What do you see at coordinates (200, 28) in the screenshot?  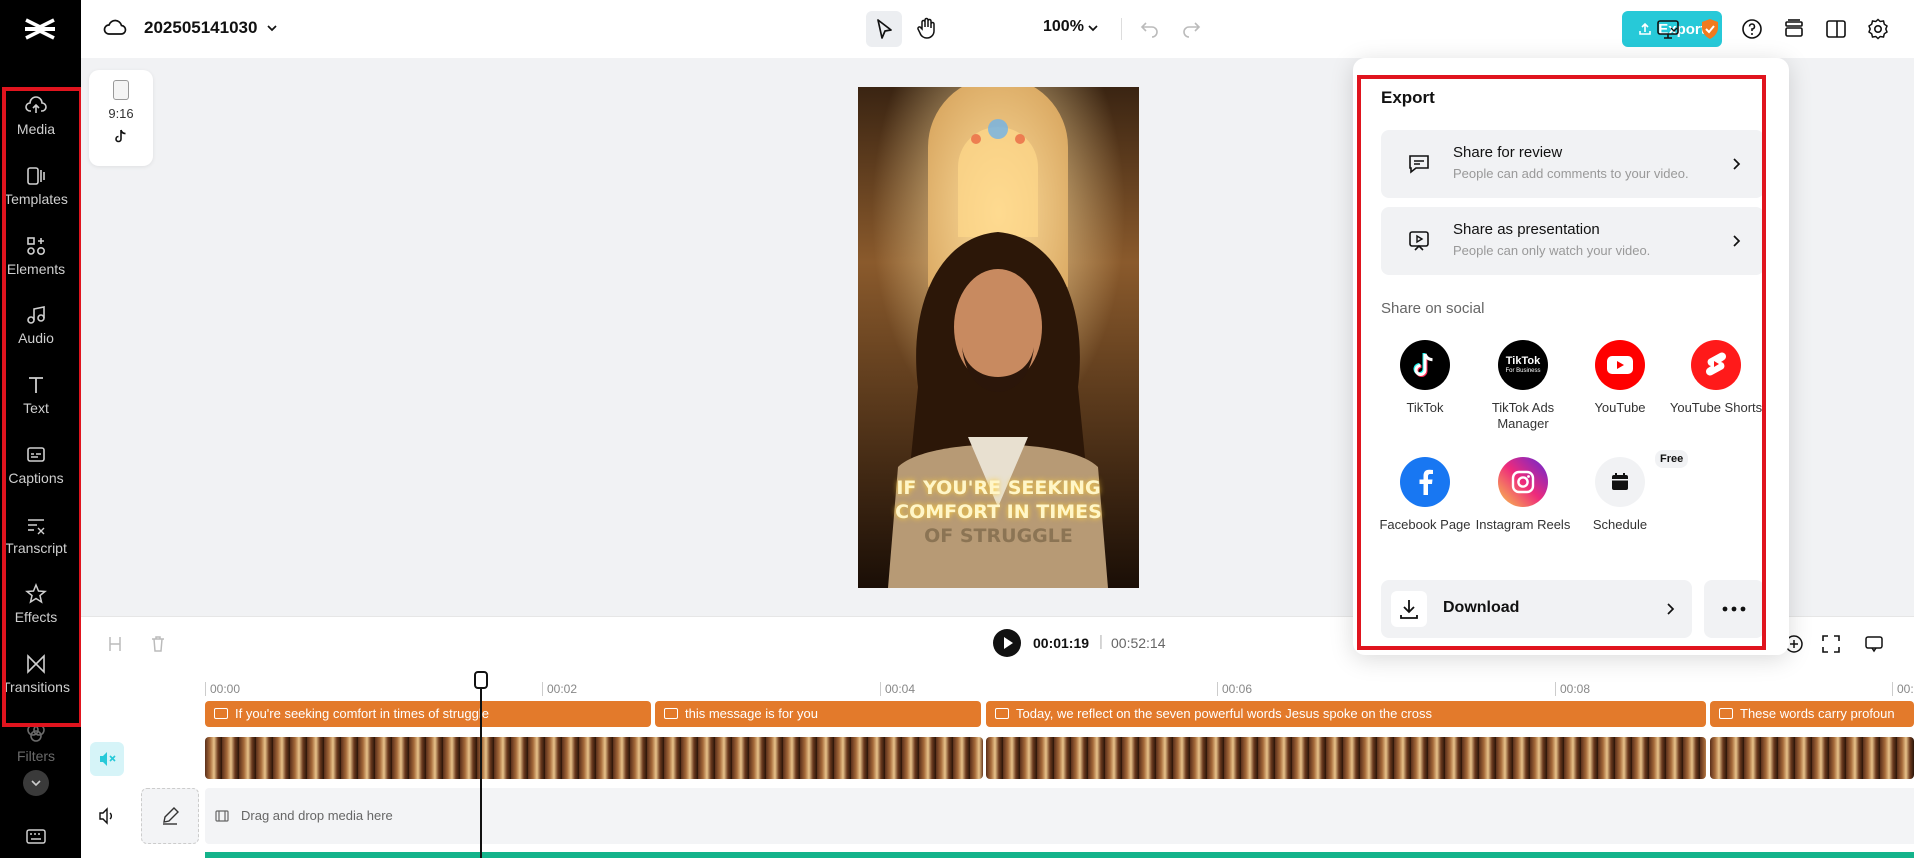 I see `project-title: 202505141030` at bounding box center [200, 28].